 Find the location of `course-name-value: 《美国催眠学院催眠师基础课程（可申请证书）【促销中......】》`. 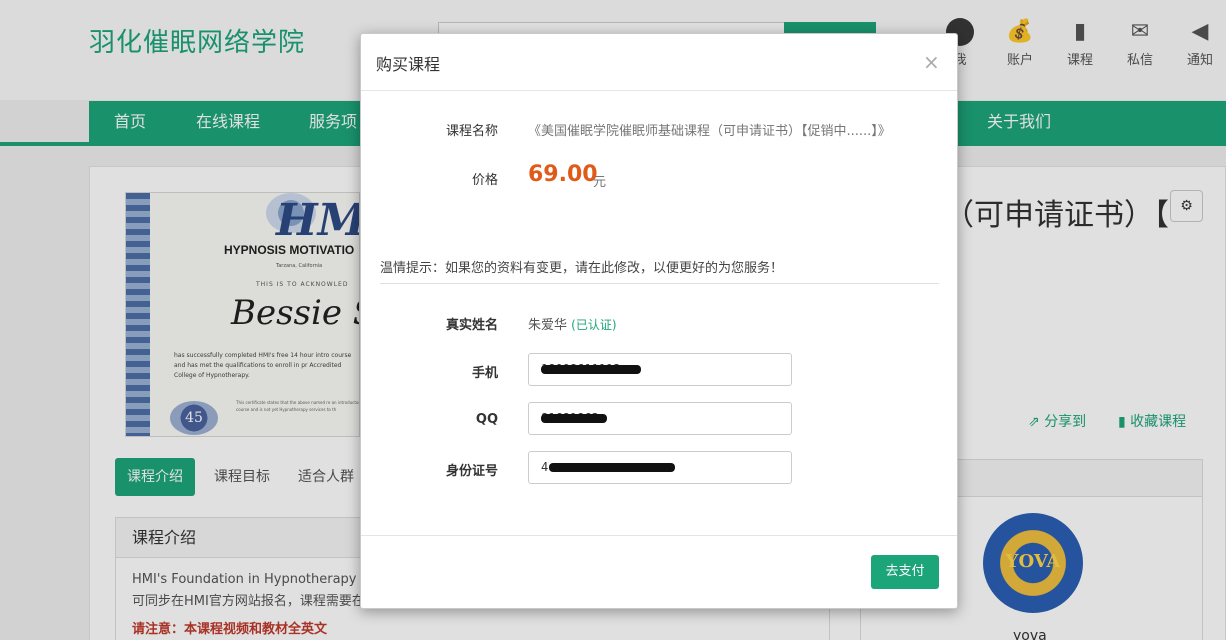

course-name-value: 《美国催眠学院催眠师基础课程（可申请证书）【促销中......】》 is located at coordinates (709, 131).